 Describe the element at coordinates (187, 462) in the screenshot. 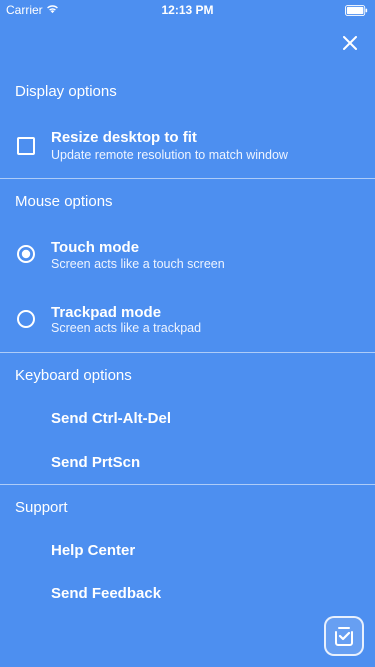

I see `send-prtscn-option: Send PrtScn` at that location.